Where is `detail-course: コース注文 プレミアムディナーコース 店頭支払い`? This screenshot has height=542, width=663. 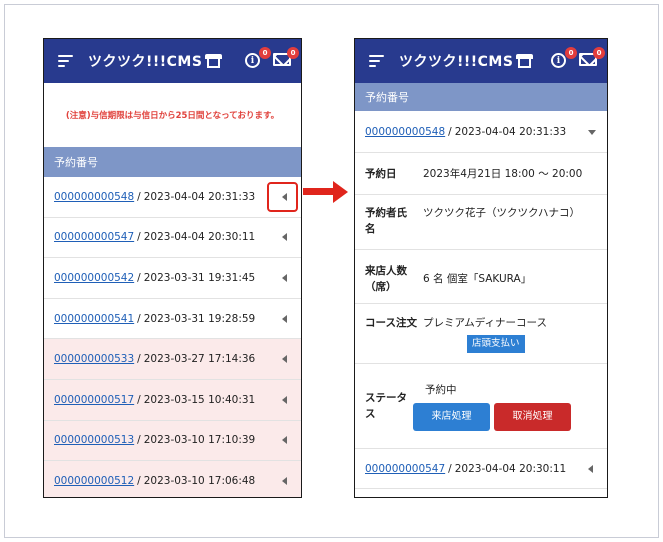 detail-course: コース注文 プレミアムディナーコース 店頭支払い is located at coordinates (481, 334).